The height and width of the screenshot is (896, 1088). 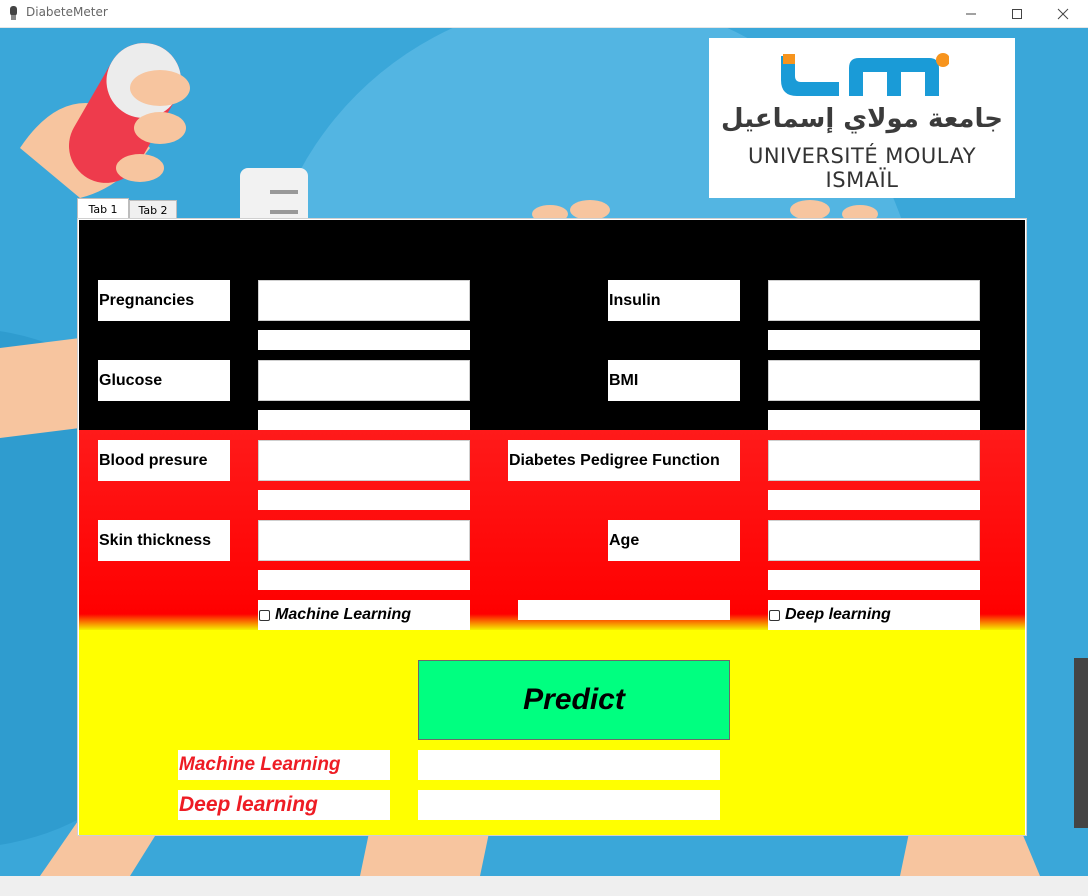 What do you see at coordinates (284, 765) in the screenshot?
I see `ml-result-label: Machine Learning` at bounding box center [284, 765].